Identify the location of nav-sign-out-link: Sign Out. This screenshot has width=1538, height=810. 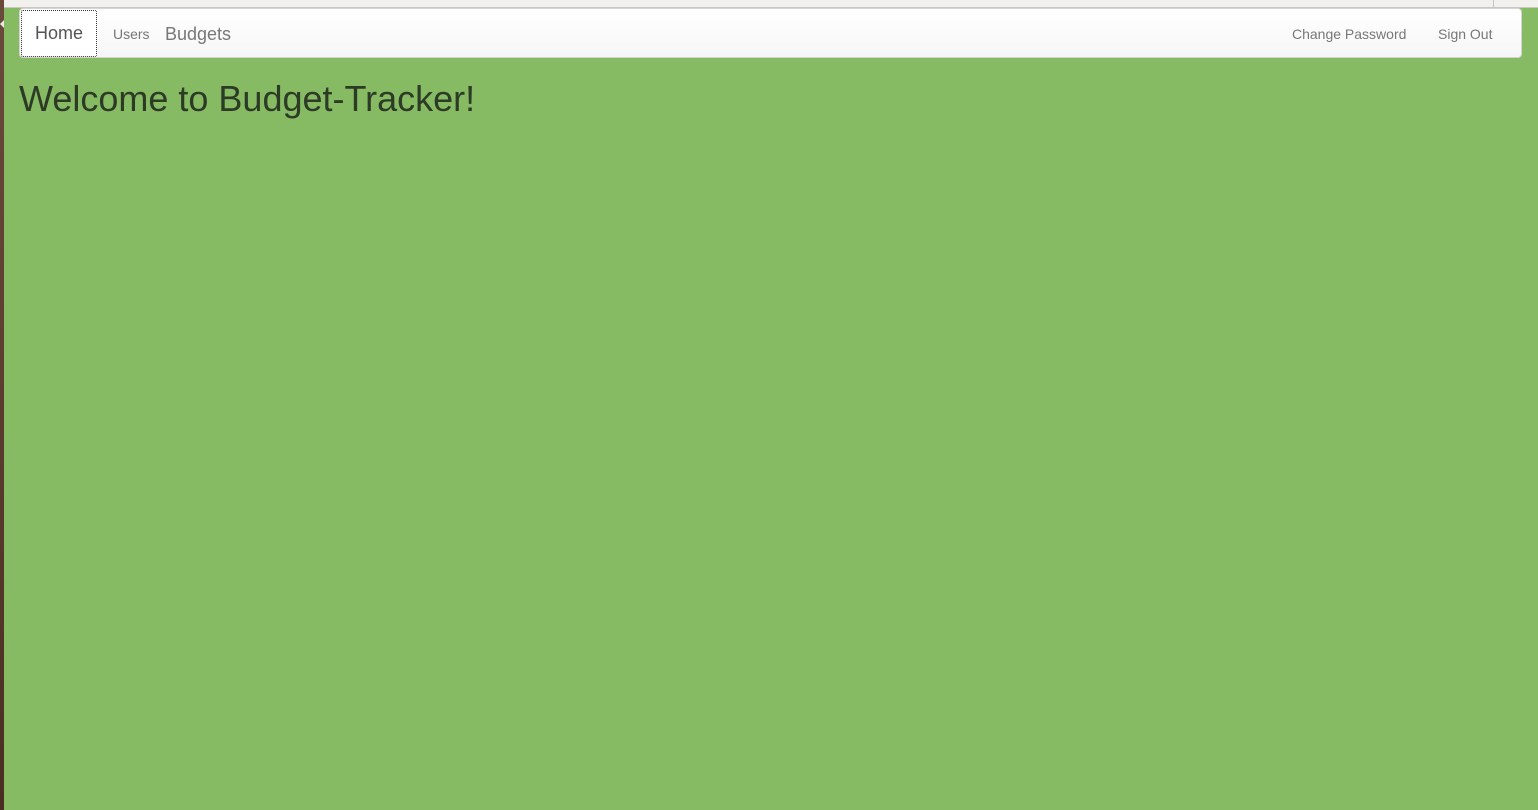
(1465, 33).